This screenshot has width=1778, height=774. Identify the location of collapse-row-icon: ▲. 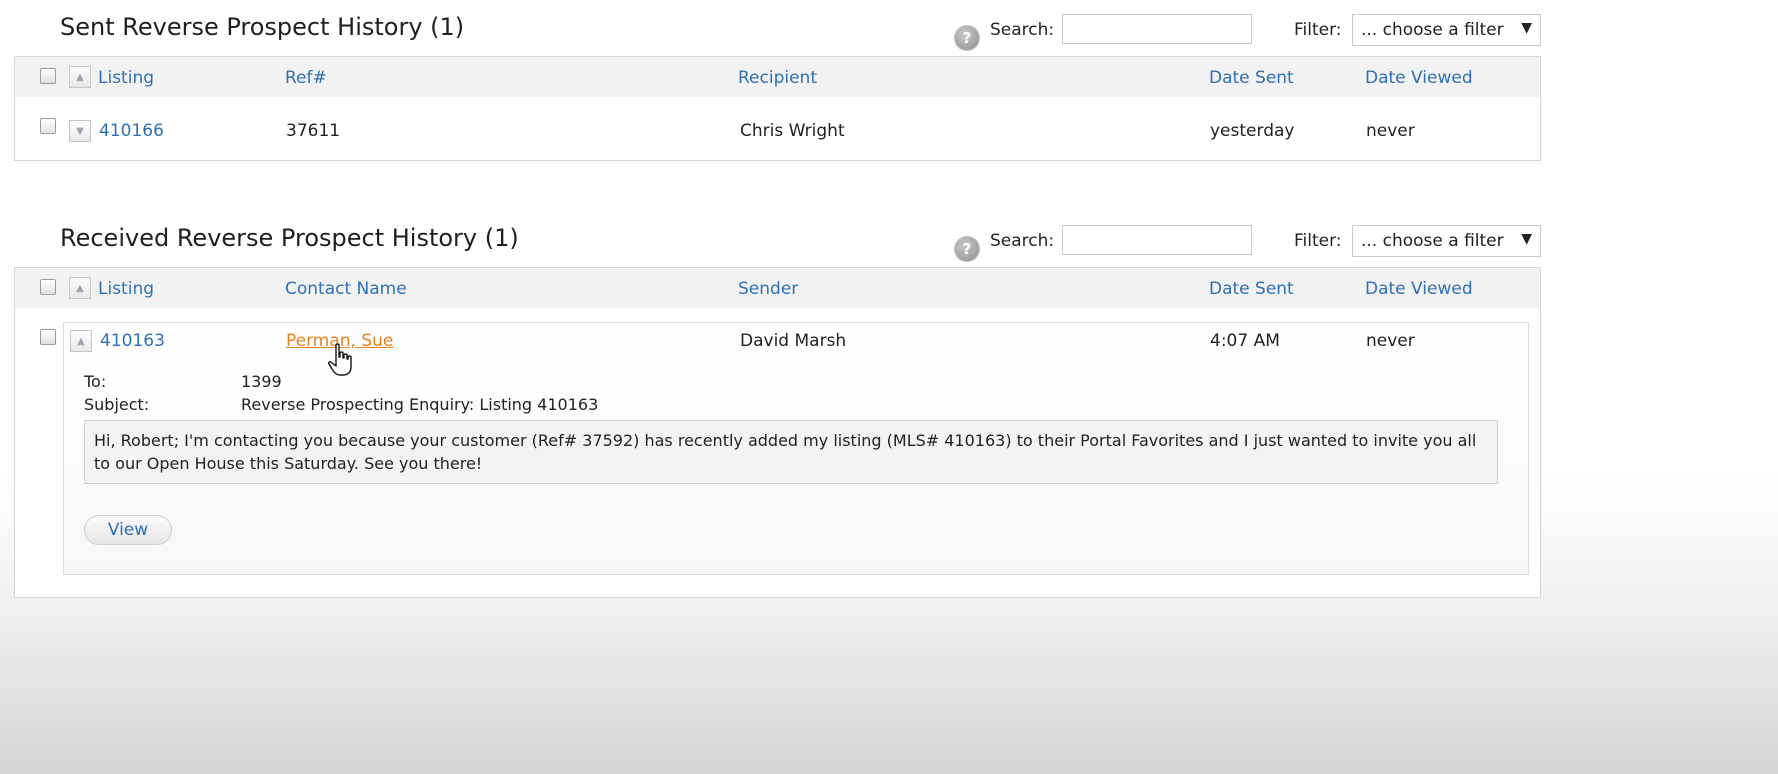
(81, 341).